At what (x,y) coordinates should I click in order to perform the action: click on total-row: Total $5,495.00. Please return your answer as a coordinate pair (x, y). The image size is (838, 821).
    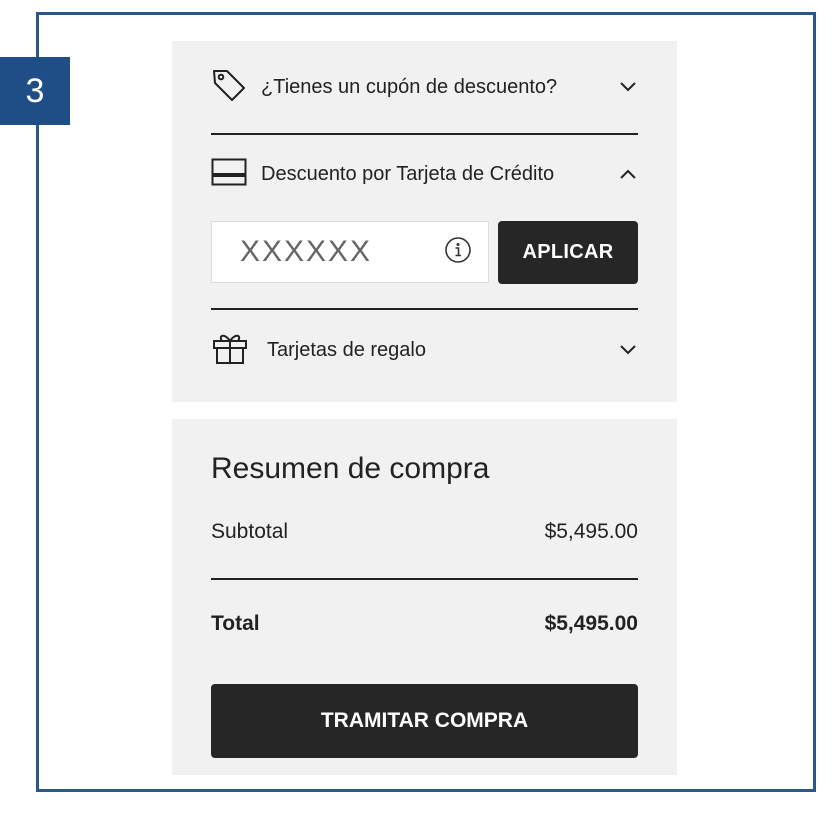
    Looking at the image, I should click on (424, 624).